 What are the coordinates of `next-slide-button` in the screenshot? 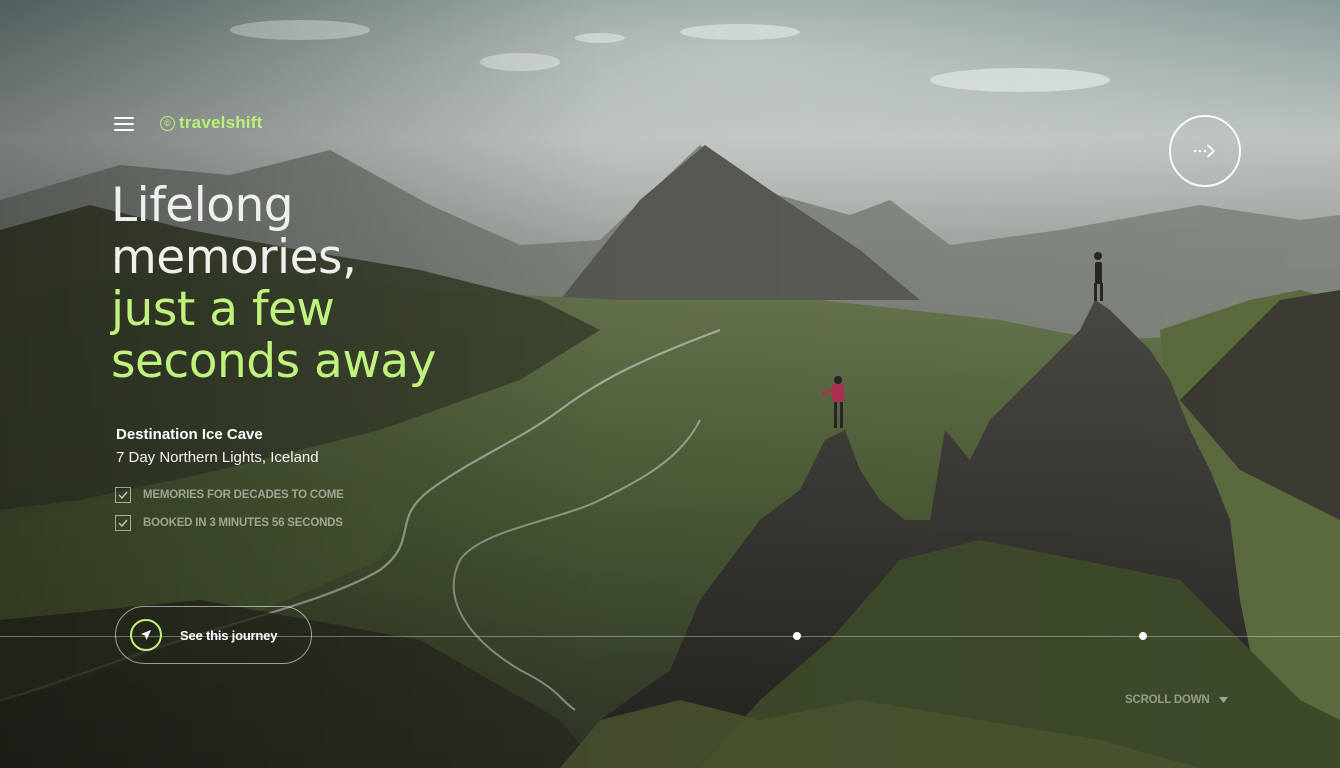 It's located at (1205, 151).